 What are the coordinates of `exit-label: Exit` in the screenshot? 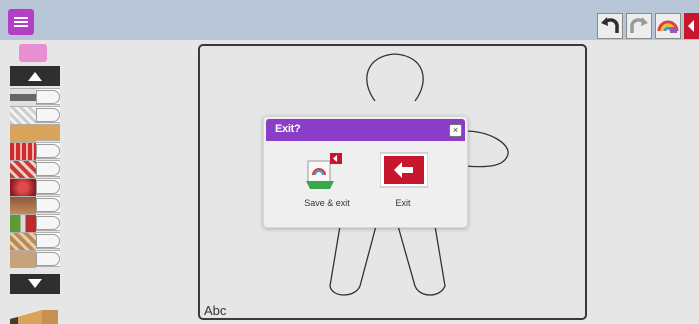 It's located at (403, 203).